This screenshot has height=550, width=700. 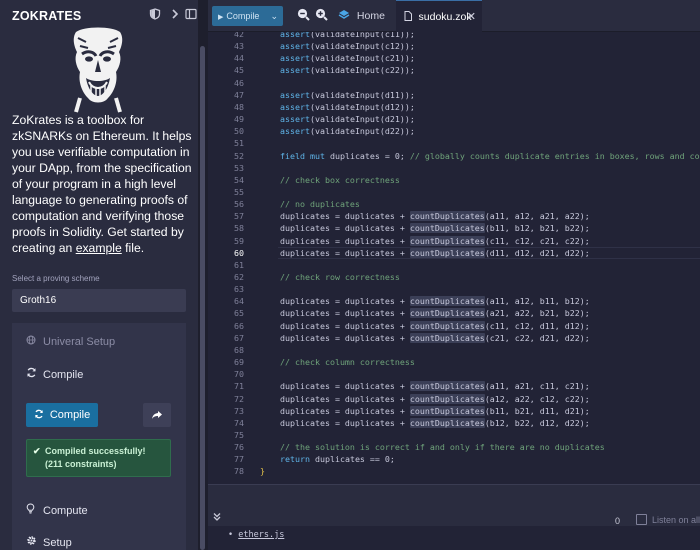 I want to click on code-line: assert(validateInput(d11));, so click(x=347, y=95).